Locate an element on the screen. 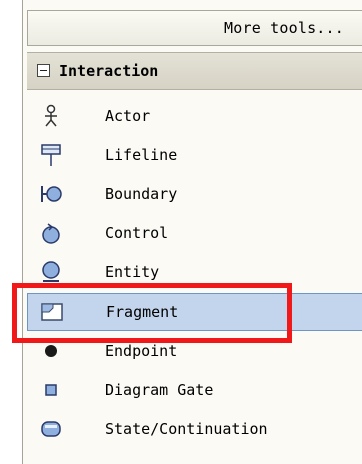 The image size is (362, 464). diagram-gate-icon is located at coordinates (51, 390).